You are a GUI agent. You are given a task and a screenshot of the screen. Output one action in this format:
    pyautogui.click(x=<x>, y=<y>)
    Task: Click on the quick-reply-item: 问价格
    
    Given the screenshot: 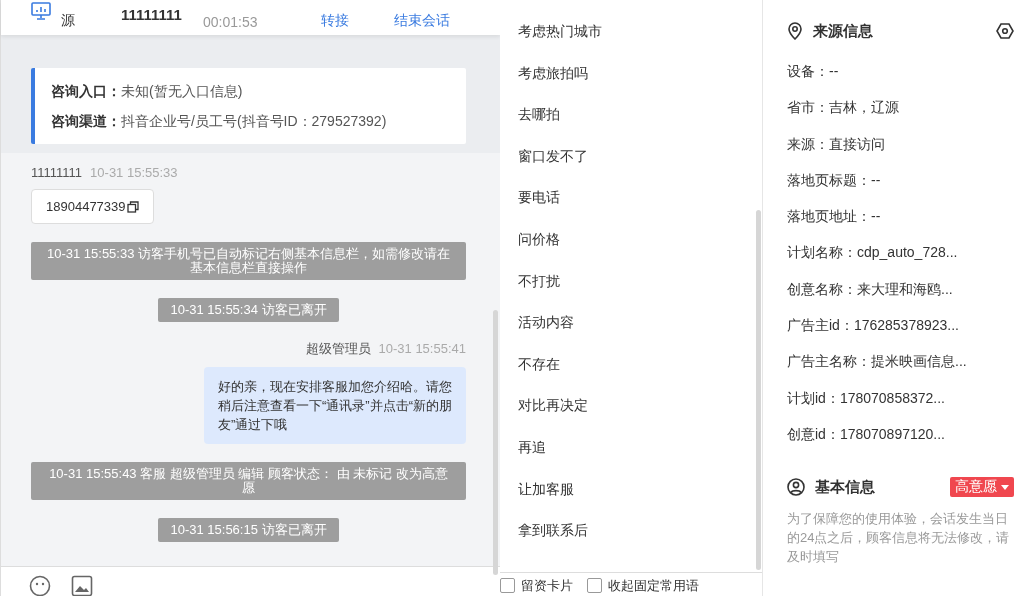 What is the action you would take?
    pyautogui.click(x=631, y=248)
    